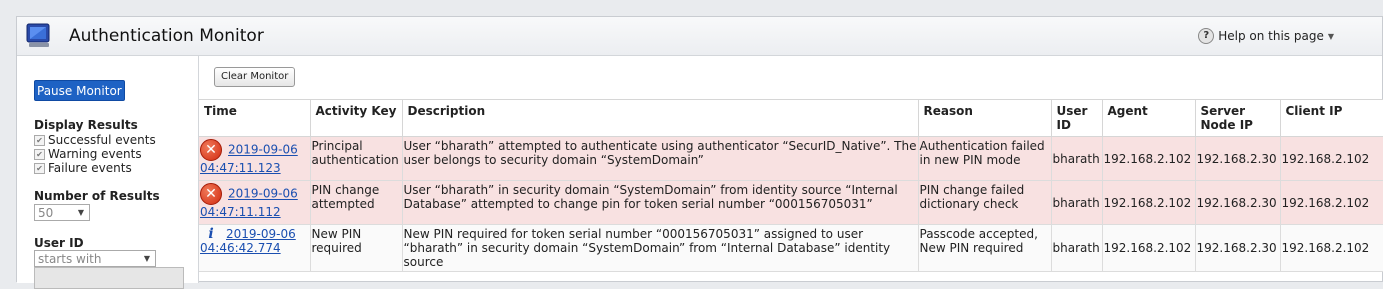 The image size is (1383, 289). Describe the element at coordinates (255, 158) in the screenshot. I see `time-cell: ✕ 2019-09-06 04:47:11.123` at that location.